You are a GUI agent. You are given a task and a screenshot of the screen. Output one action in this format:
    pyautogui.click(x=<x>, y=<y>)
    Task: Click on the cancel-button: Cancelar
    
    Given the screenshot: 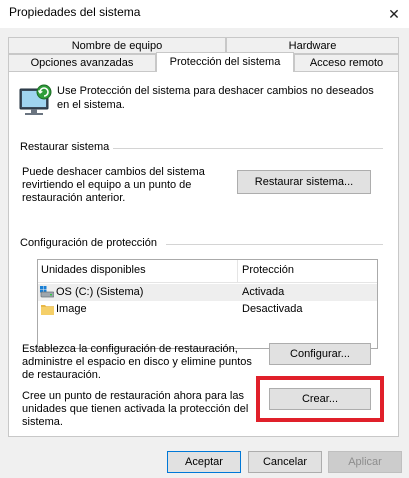 What is the action you would take?
    pyautogui.click(x=285, y=462)
    